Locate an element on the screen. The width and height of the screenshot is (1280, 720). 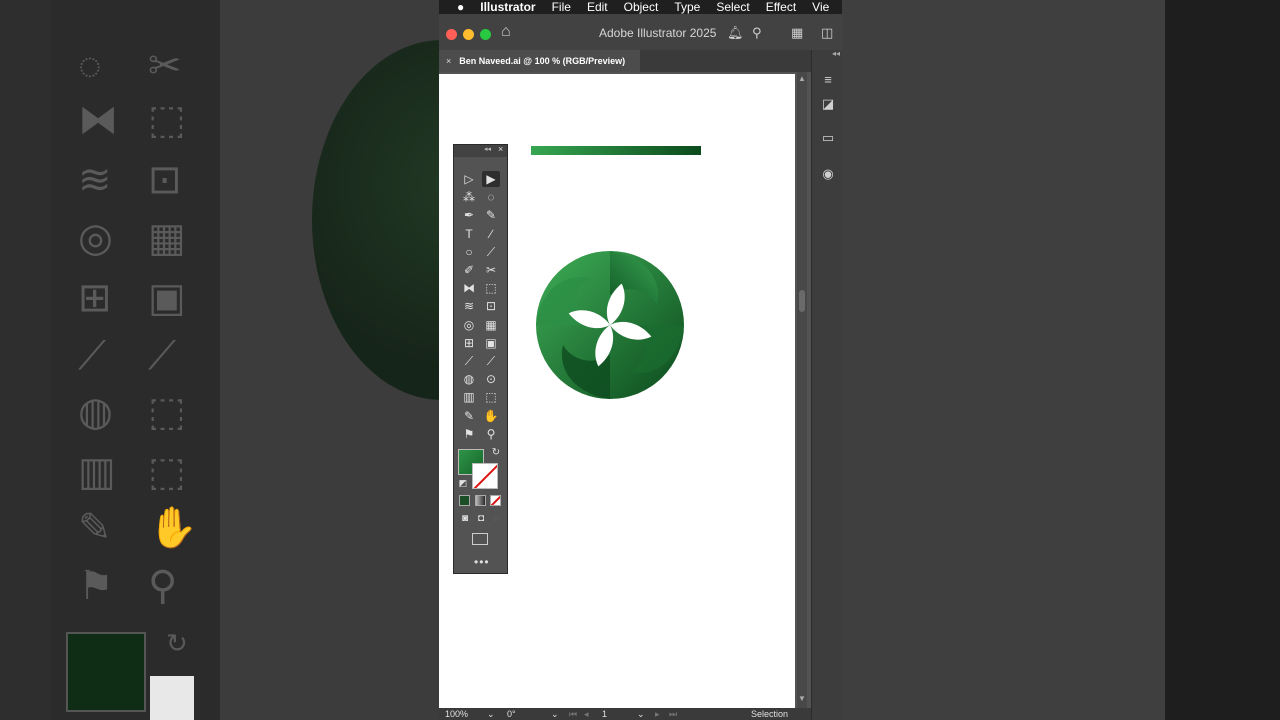
shape-builder-tool-icon: ◎ is located at coordinates (469, 325).